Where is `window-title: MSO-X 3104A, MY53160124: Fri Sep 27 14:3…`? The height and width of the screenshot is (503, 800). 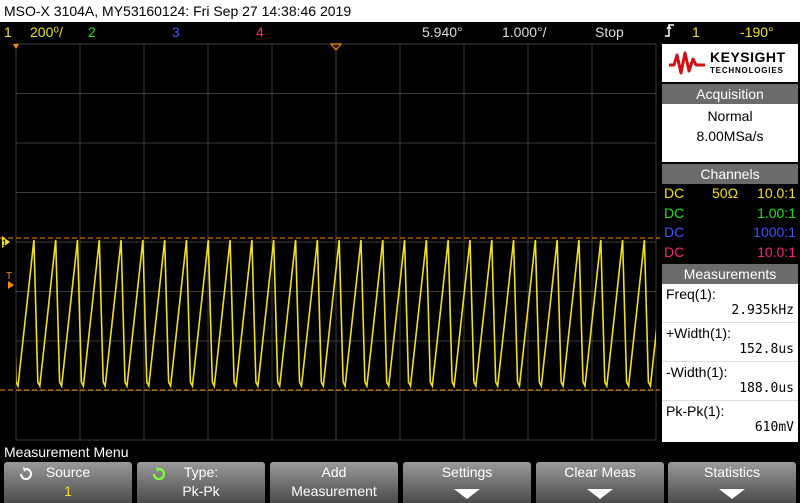 window-title: MSO-X 3104A, MY53160124: Fri Sep 27 14:3… is located at coordinates (400, 11).